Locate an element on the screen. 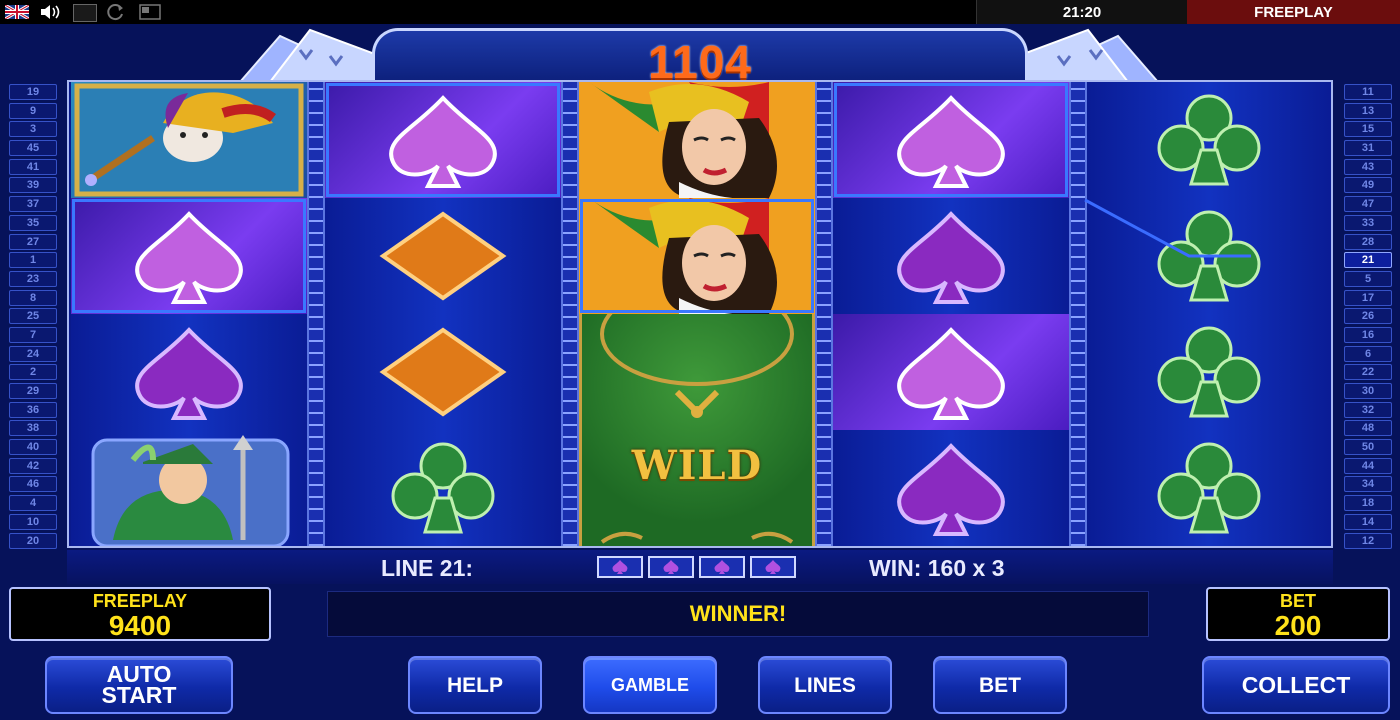  winning-symbols is located at coordinates (696, 567).